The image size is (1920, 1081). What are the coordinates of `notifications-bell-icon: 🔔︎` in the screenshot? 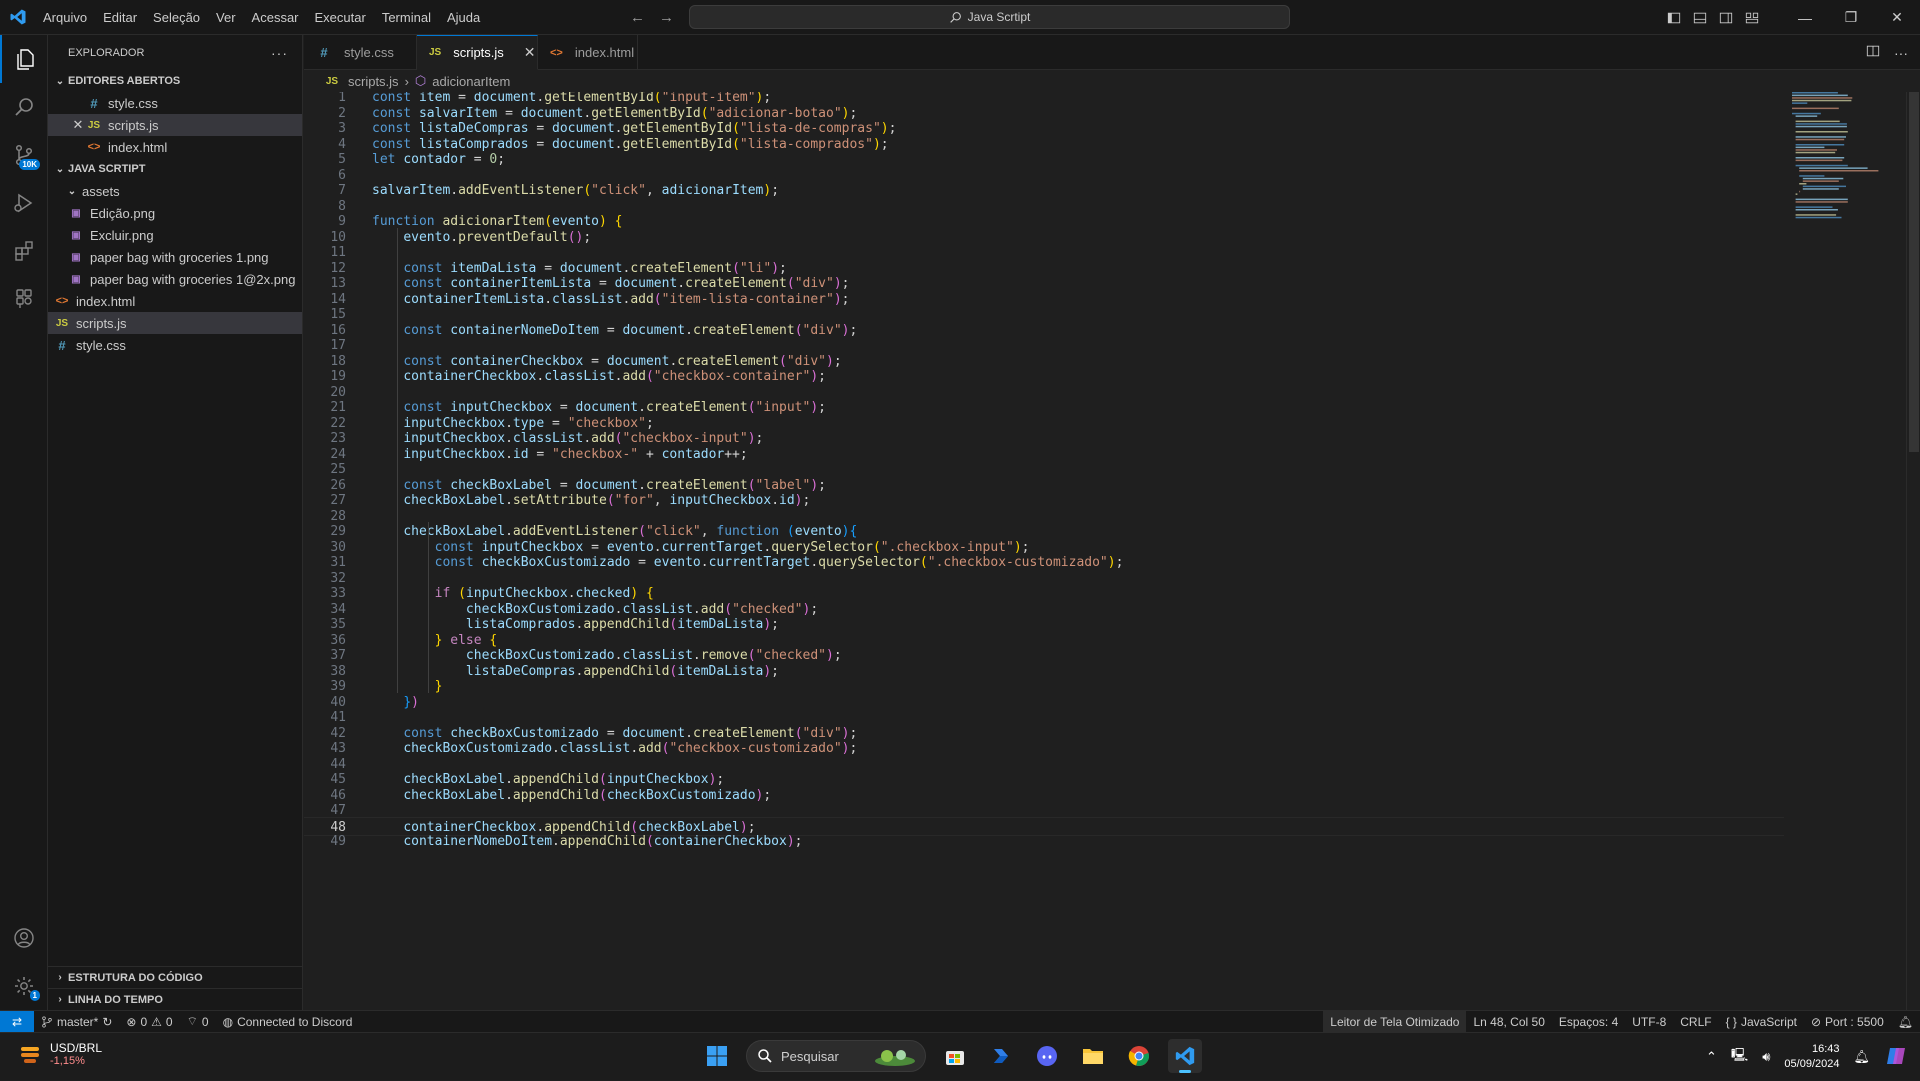 It's located at (1905, 1022).